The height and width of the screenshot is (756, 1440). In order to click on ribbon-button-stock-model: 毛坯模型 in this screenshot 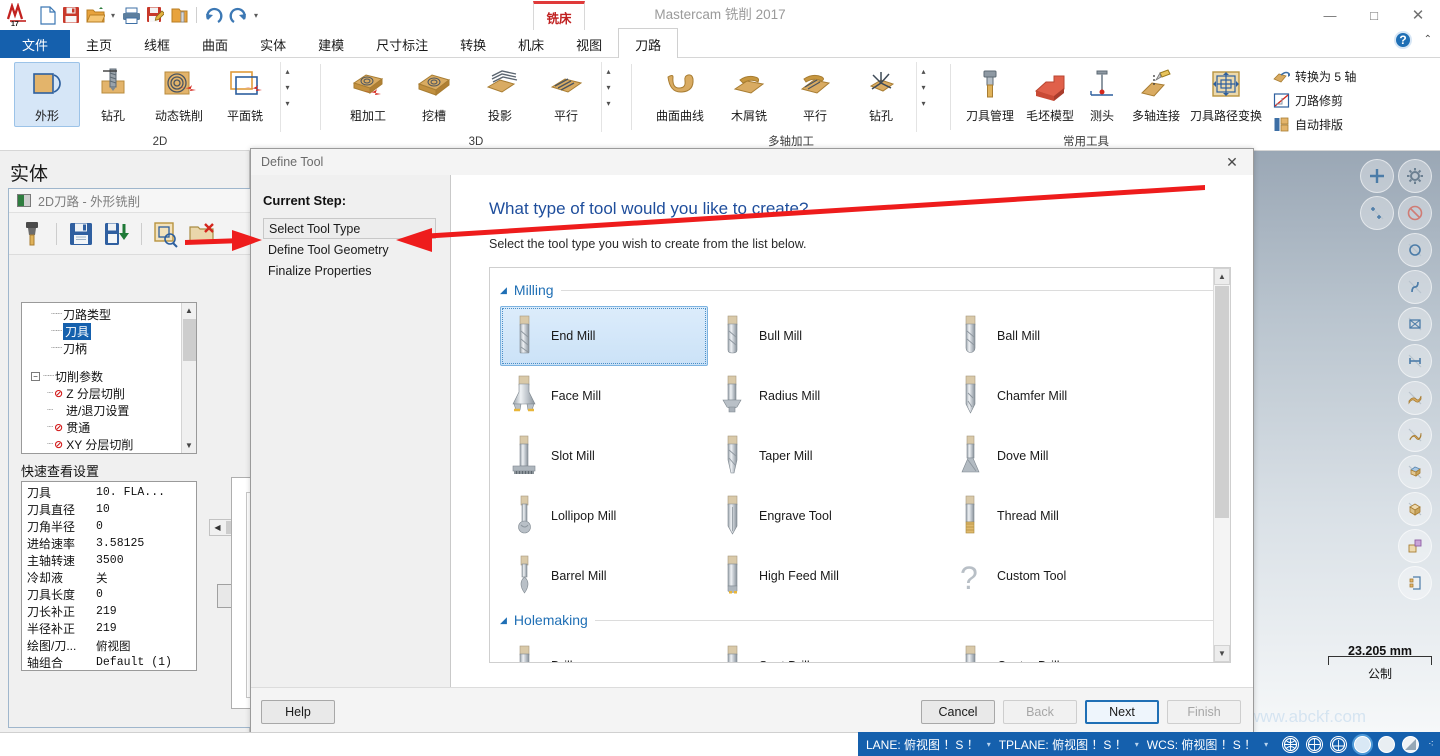, I will do `click(1050, 94)`.